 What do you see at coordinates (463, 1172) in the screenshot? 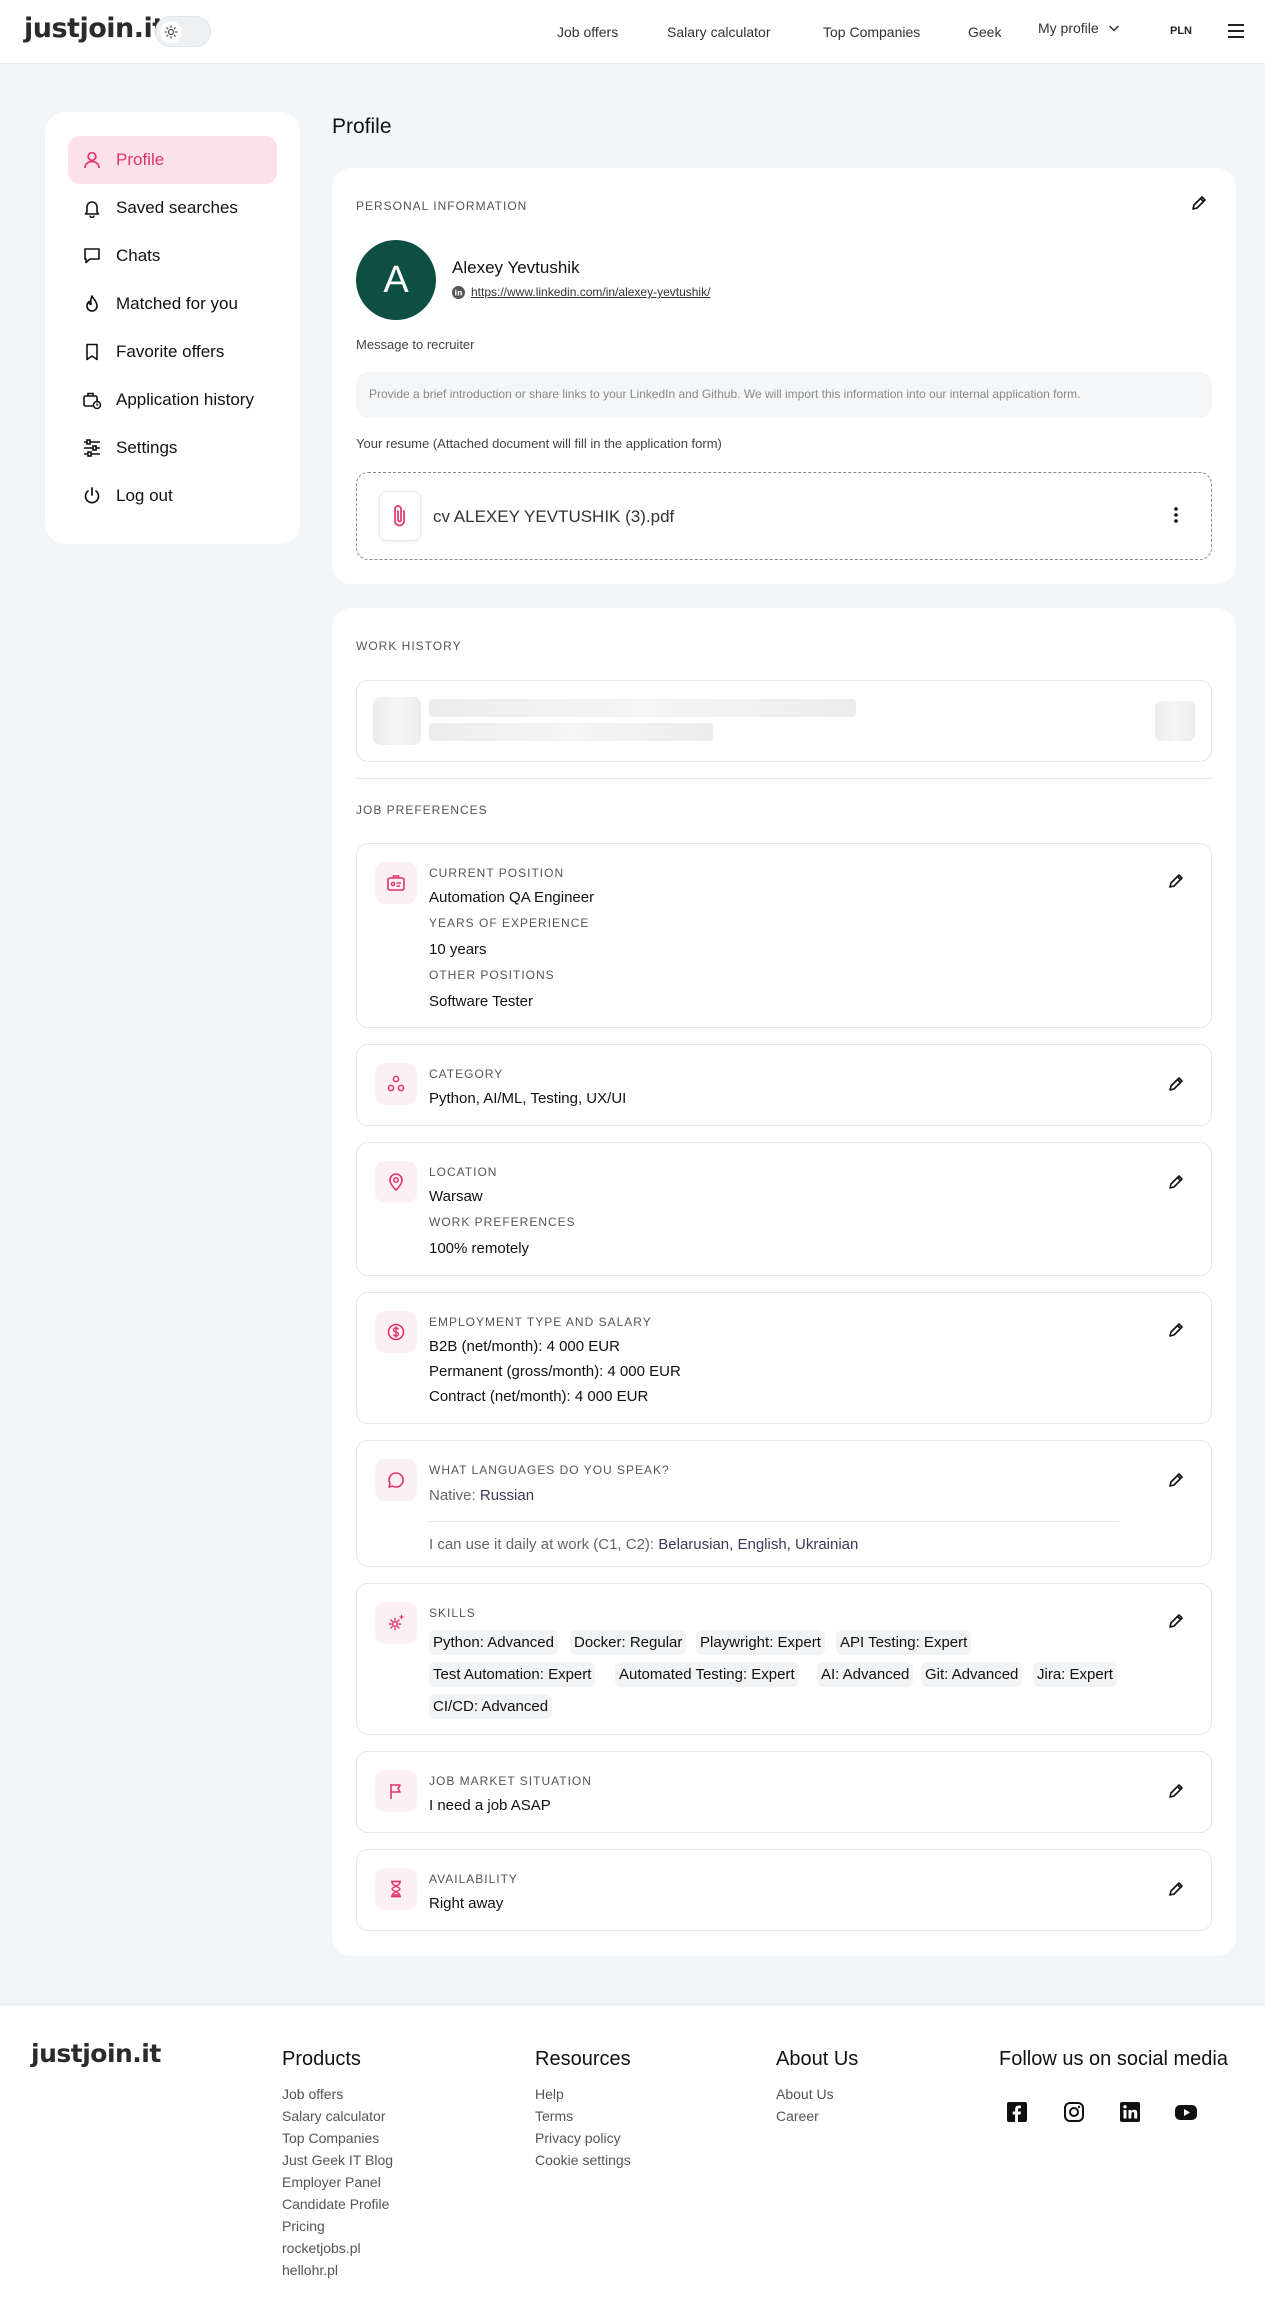
I see `location-label: LOCATION` at bounding box center [463, 1172].